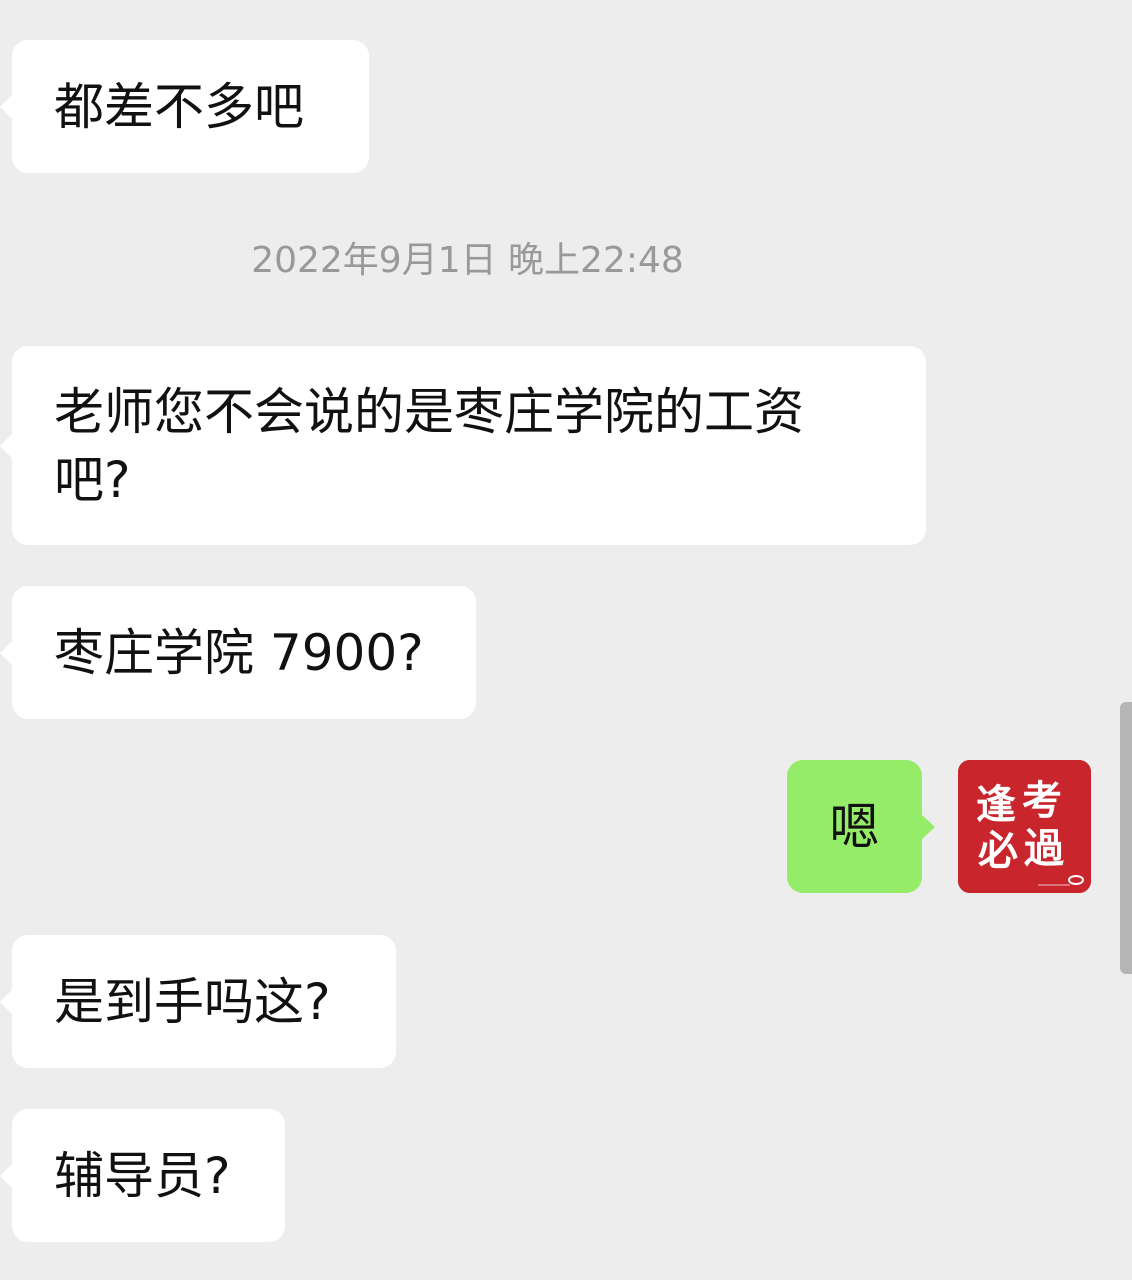  I want to click on user-avatar: 逢 考 必 過, so click(1024, 826).